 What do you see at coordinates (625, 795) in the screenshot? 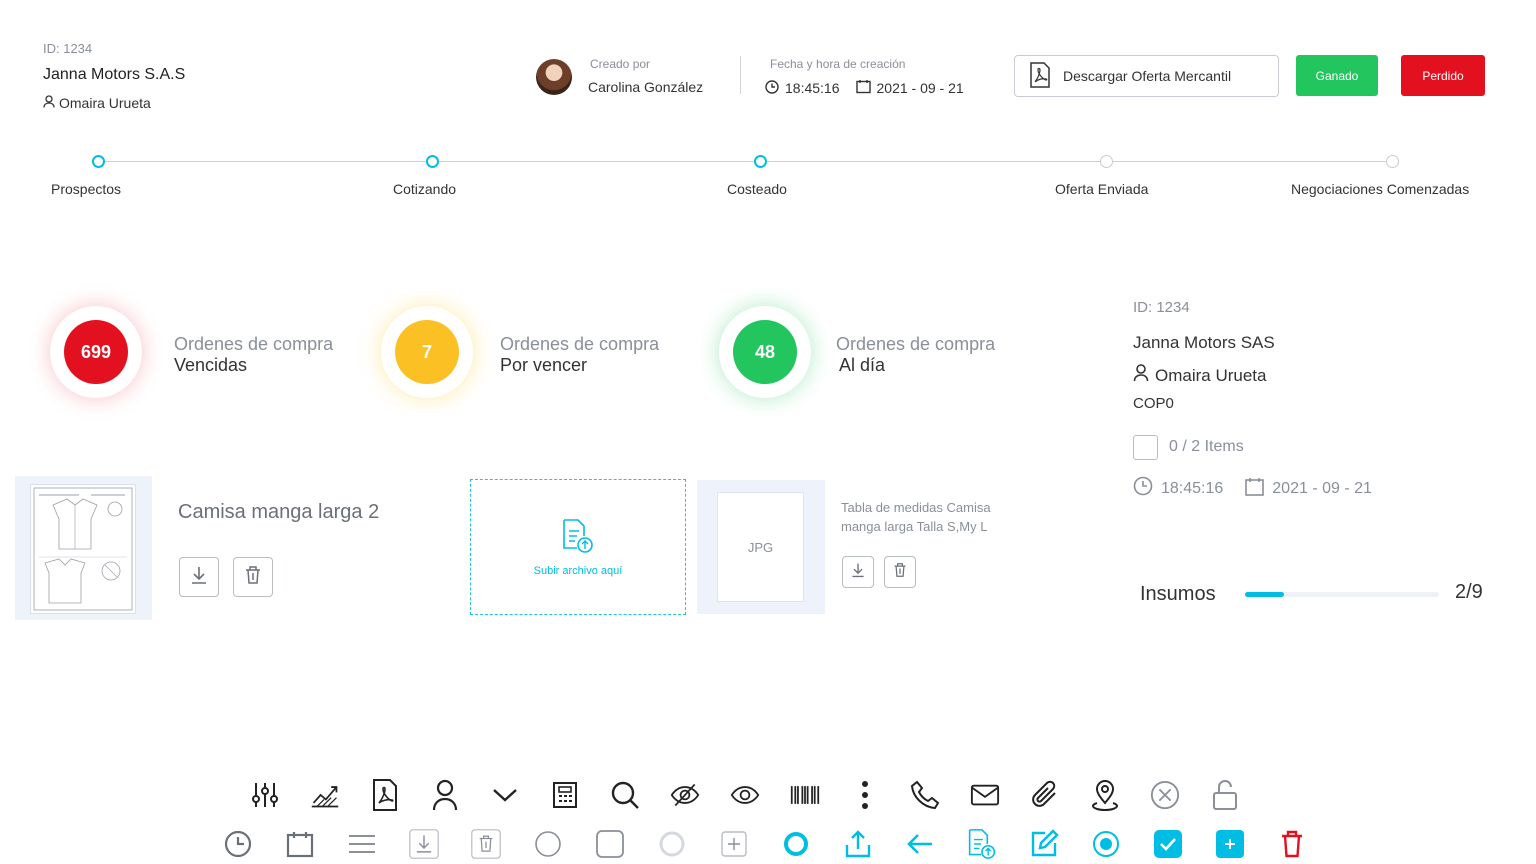
I see `search-icon` at bounding box center [625, 795].